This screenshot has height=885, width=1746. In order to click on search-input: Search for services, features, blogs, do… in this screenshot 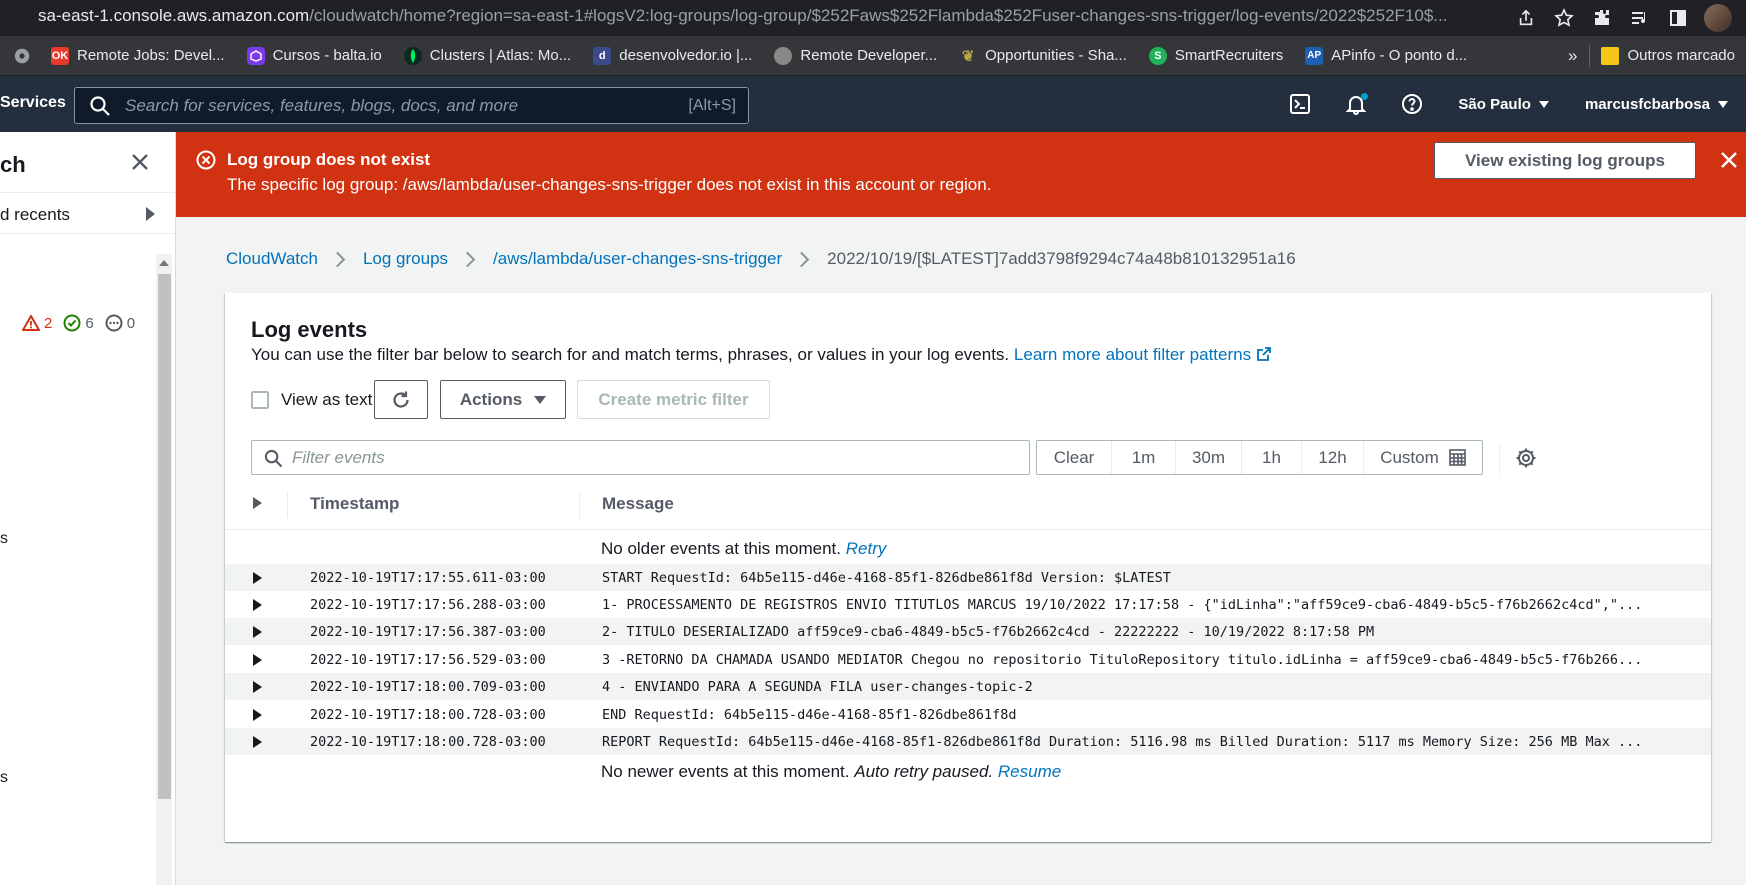, I will do `click(411, 105)`.